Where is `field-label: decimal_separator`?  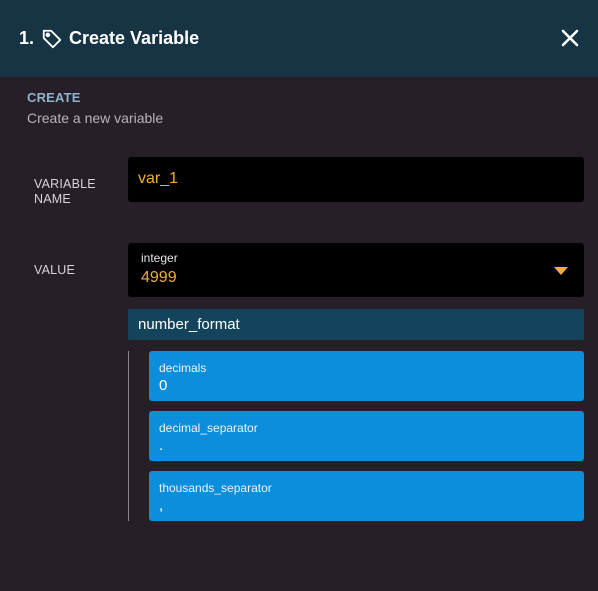
field-label: decimal_separator is located at coordinates (208, 428).